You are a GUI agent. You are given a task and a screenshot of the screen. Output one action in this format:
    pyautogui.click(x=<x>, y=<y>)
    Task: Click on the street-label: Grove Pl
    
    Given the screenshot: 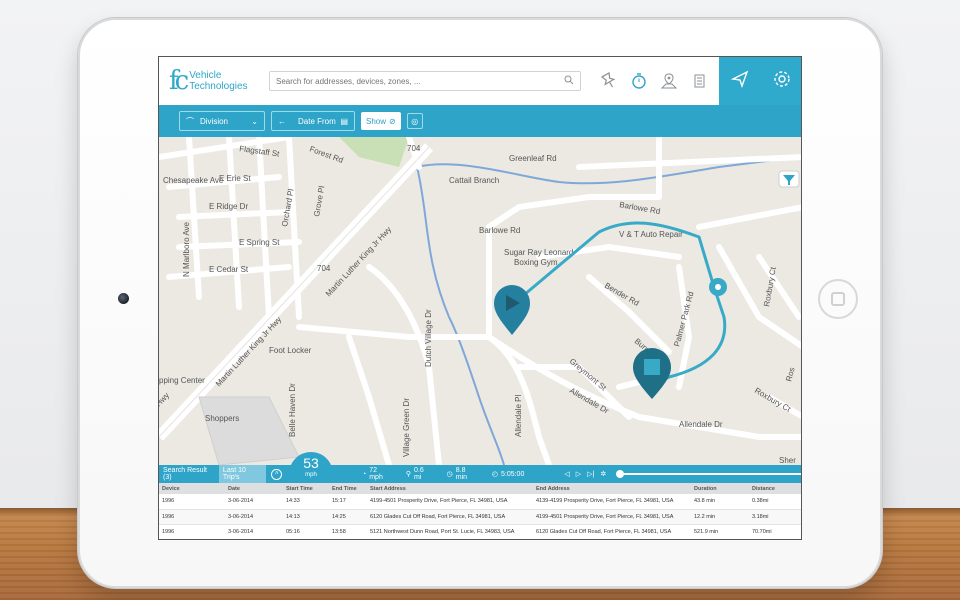 What is the action you would take?
    pyautogui.click(x=319, y=201)
    